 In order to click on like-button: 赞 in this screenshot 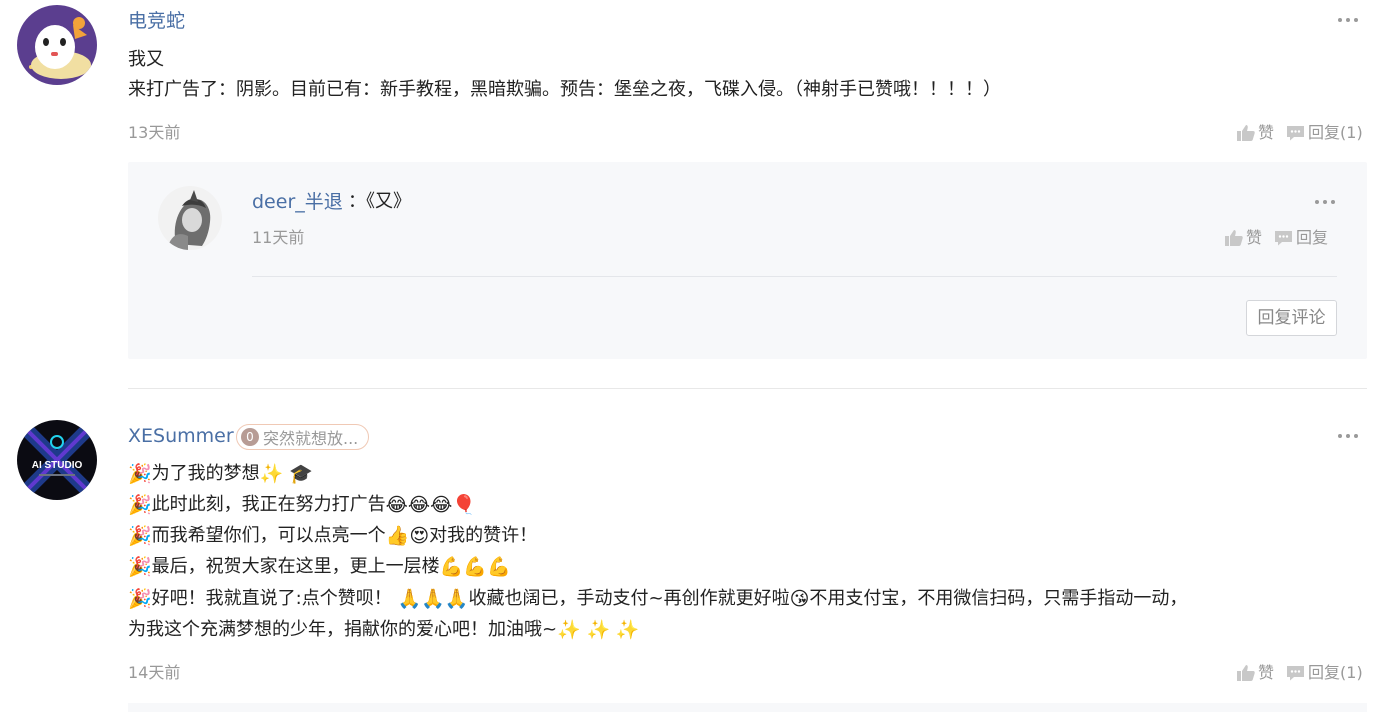, I will do `click(1255, 673)`.